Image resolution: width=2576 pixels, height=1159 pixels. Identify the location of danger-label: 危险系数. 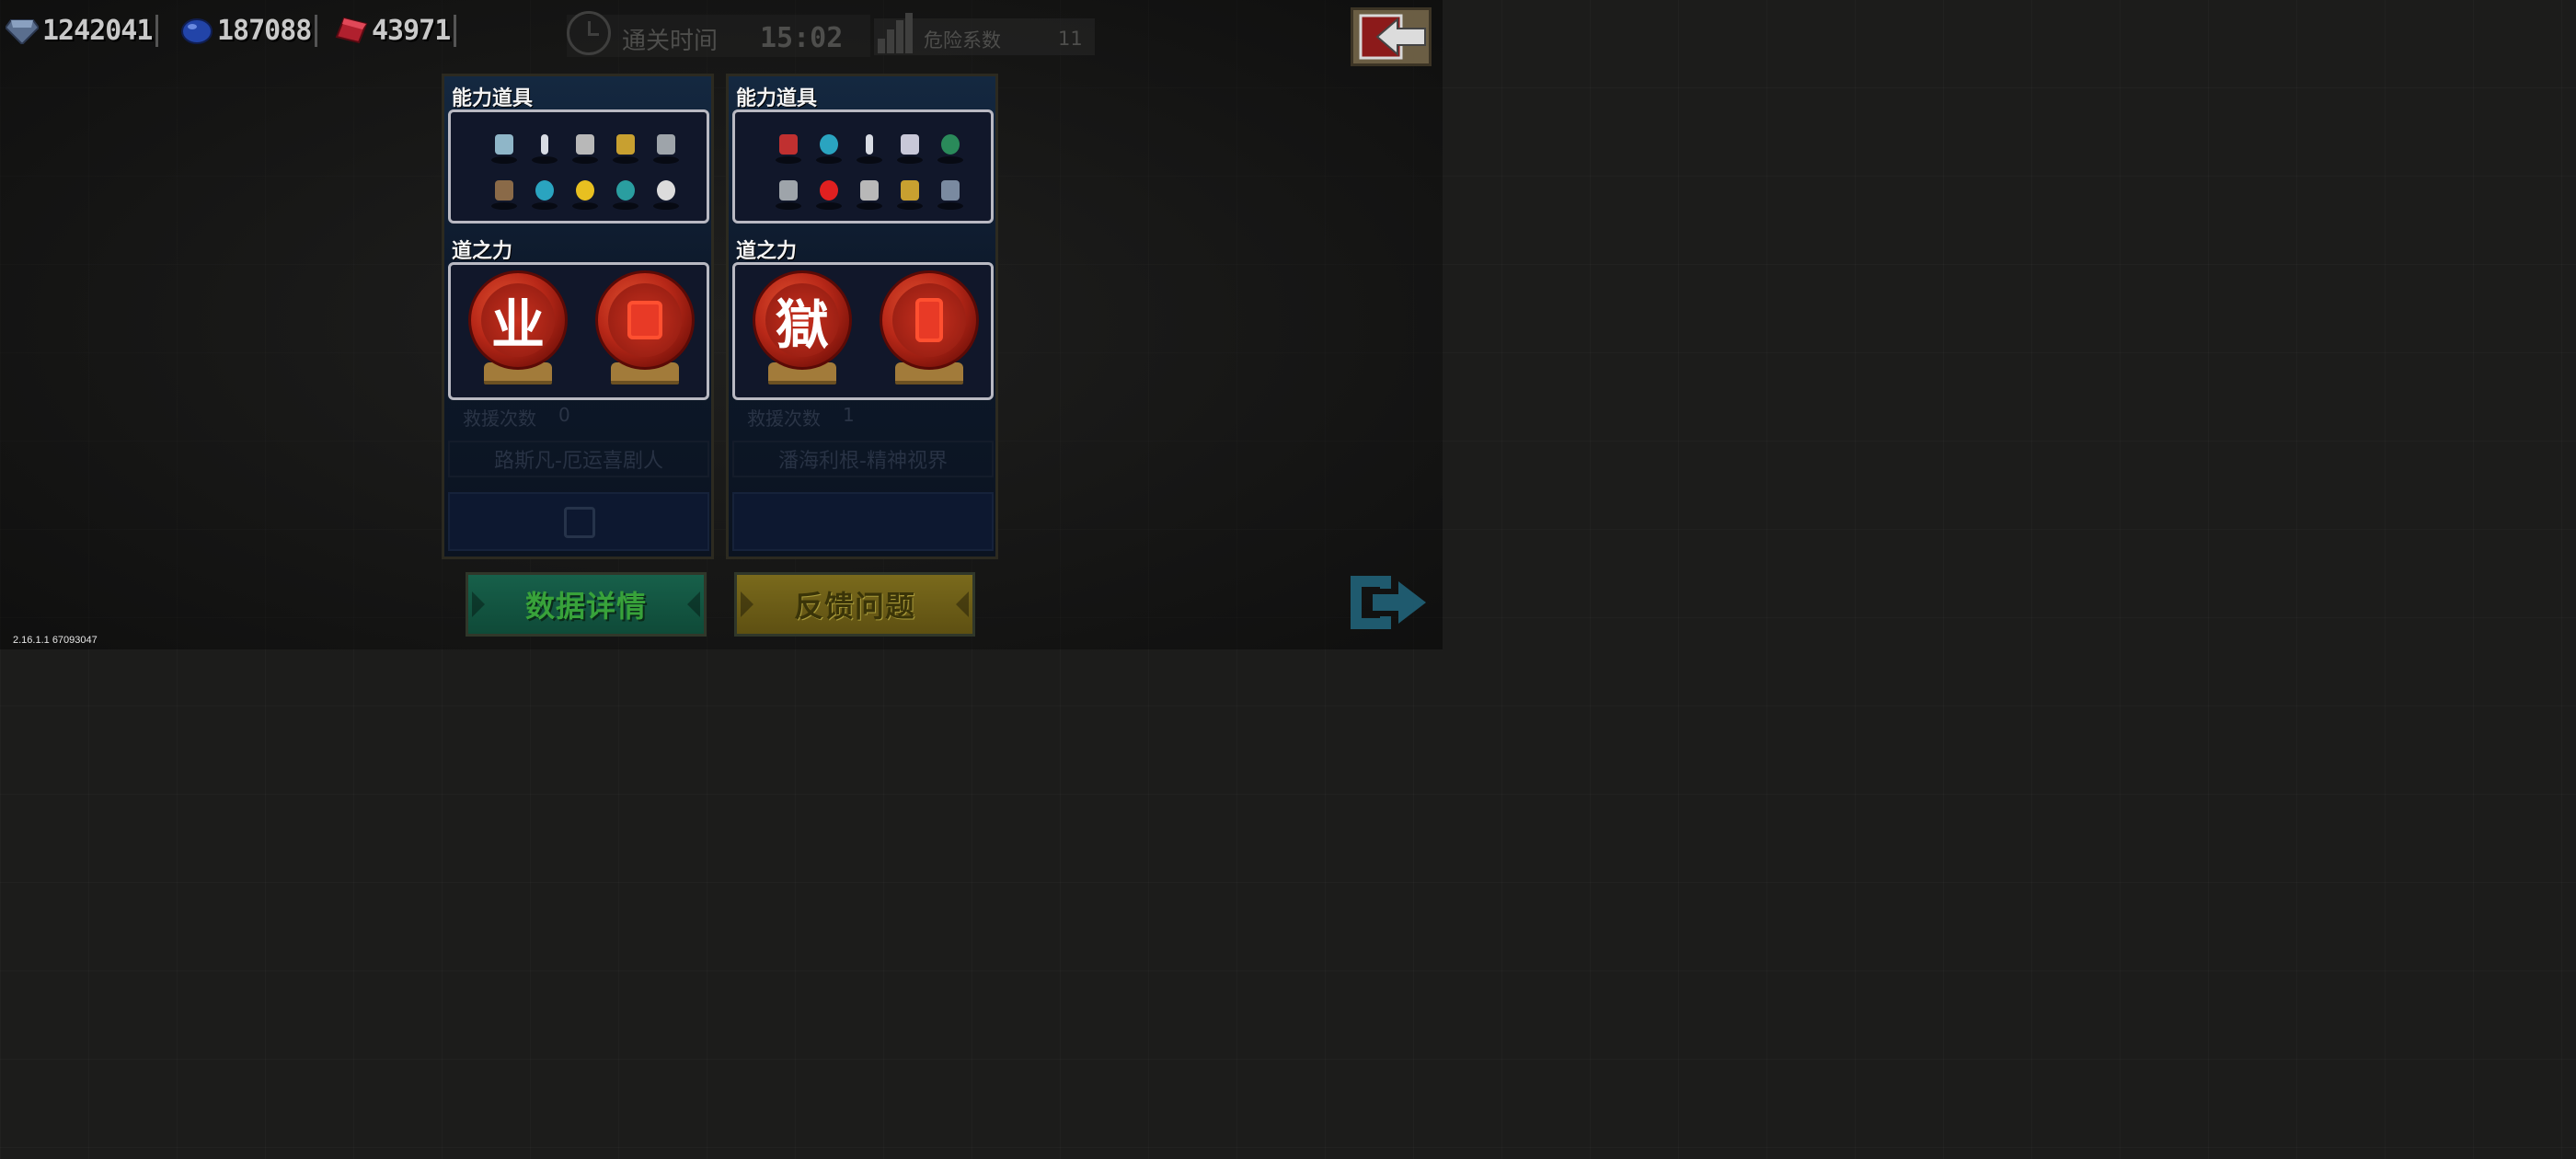
(962, 40).